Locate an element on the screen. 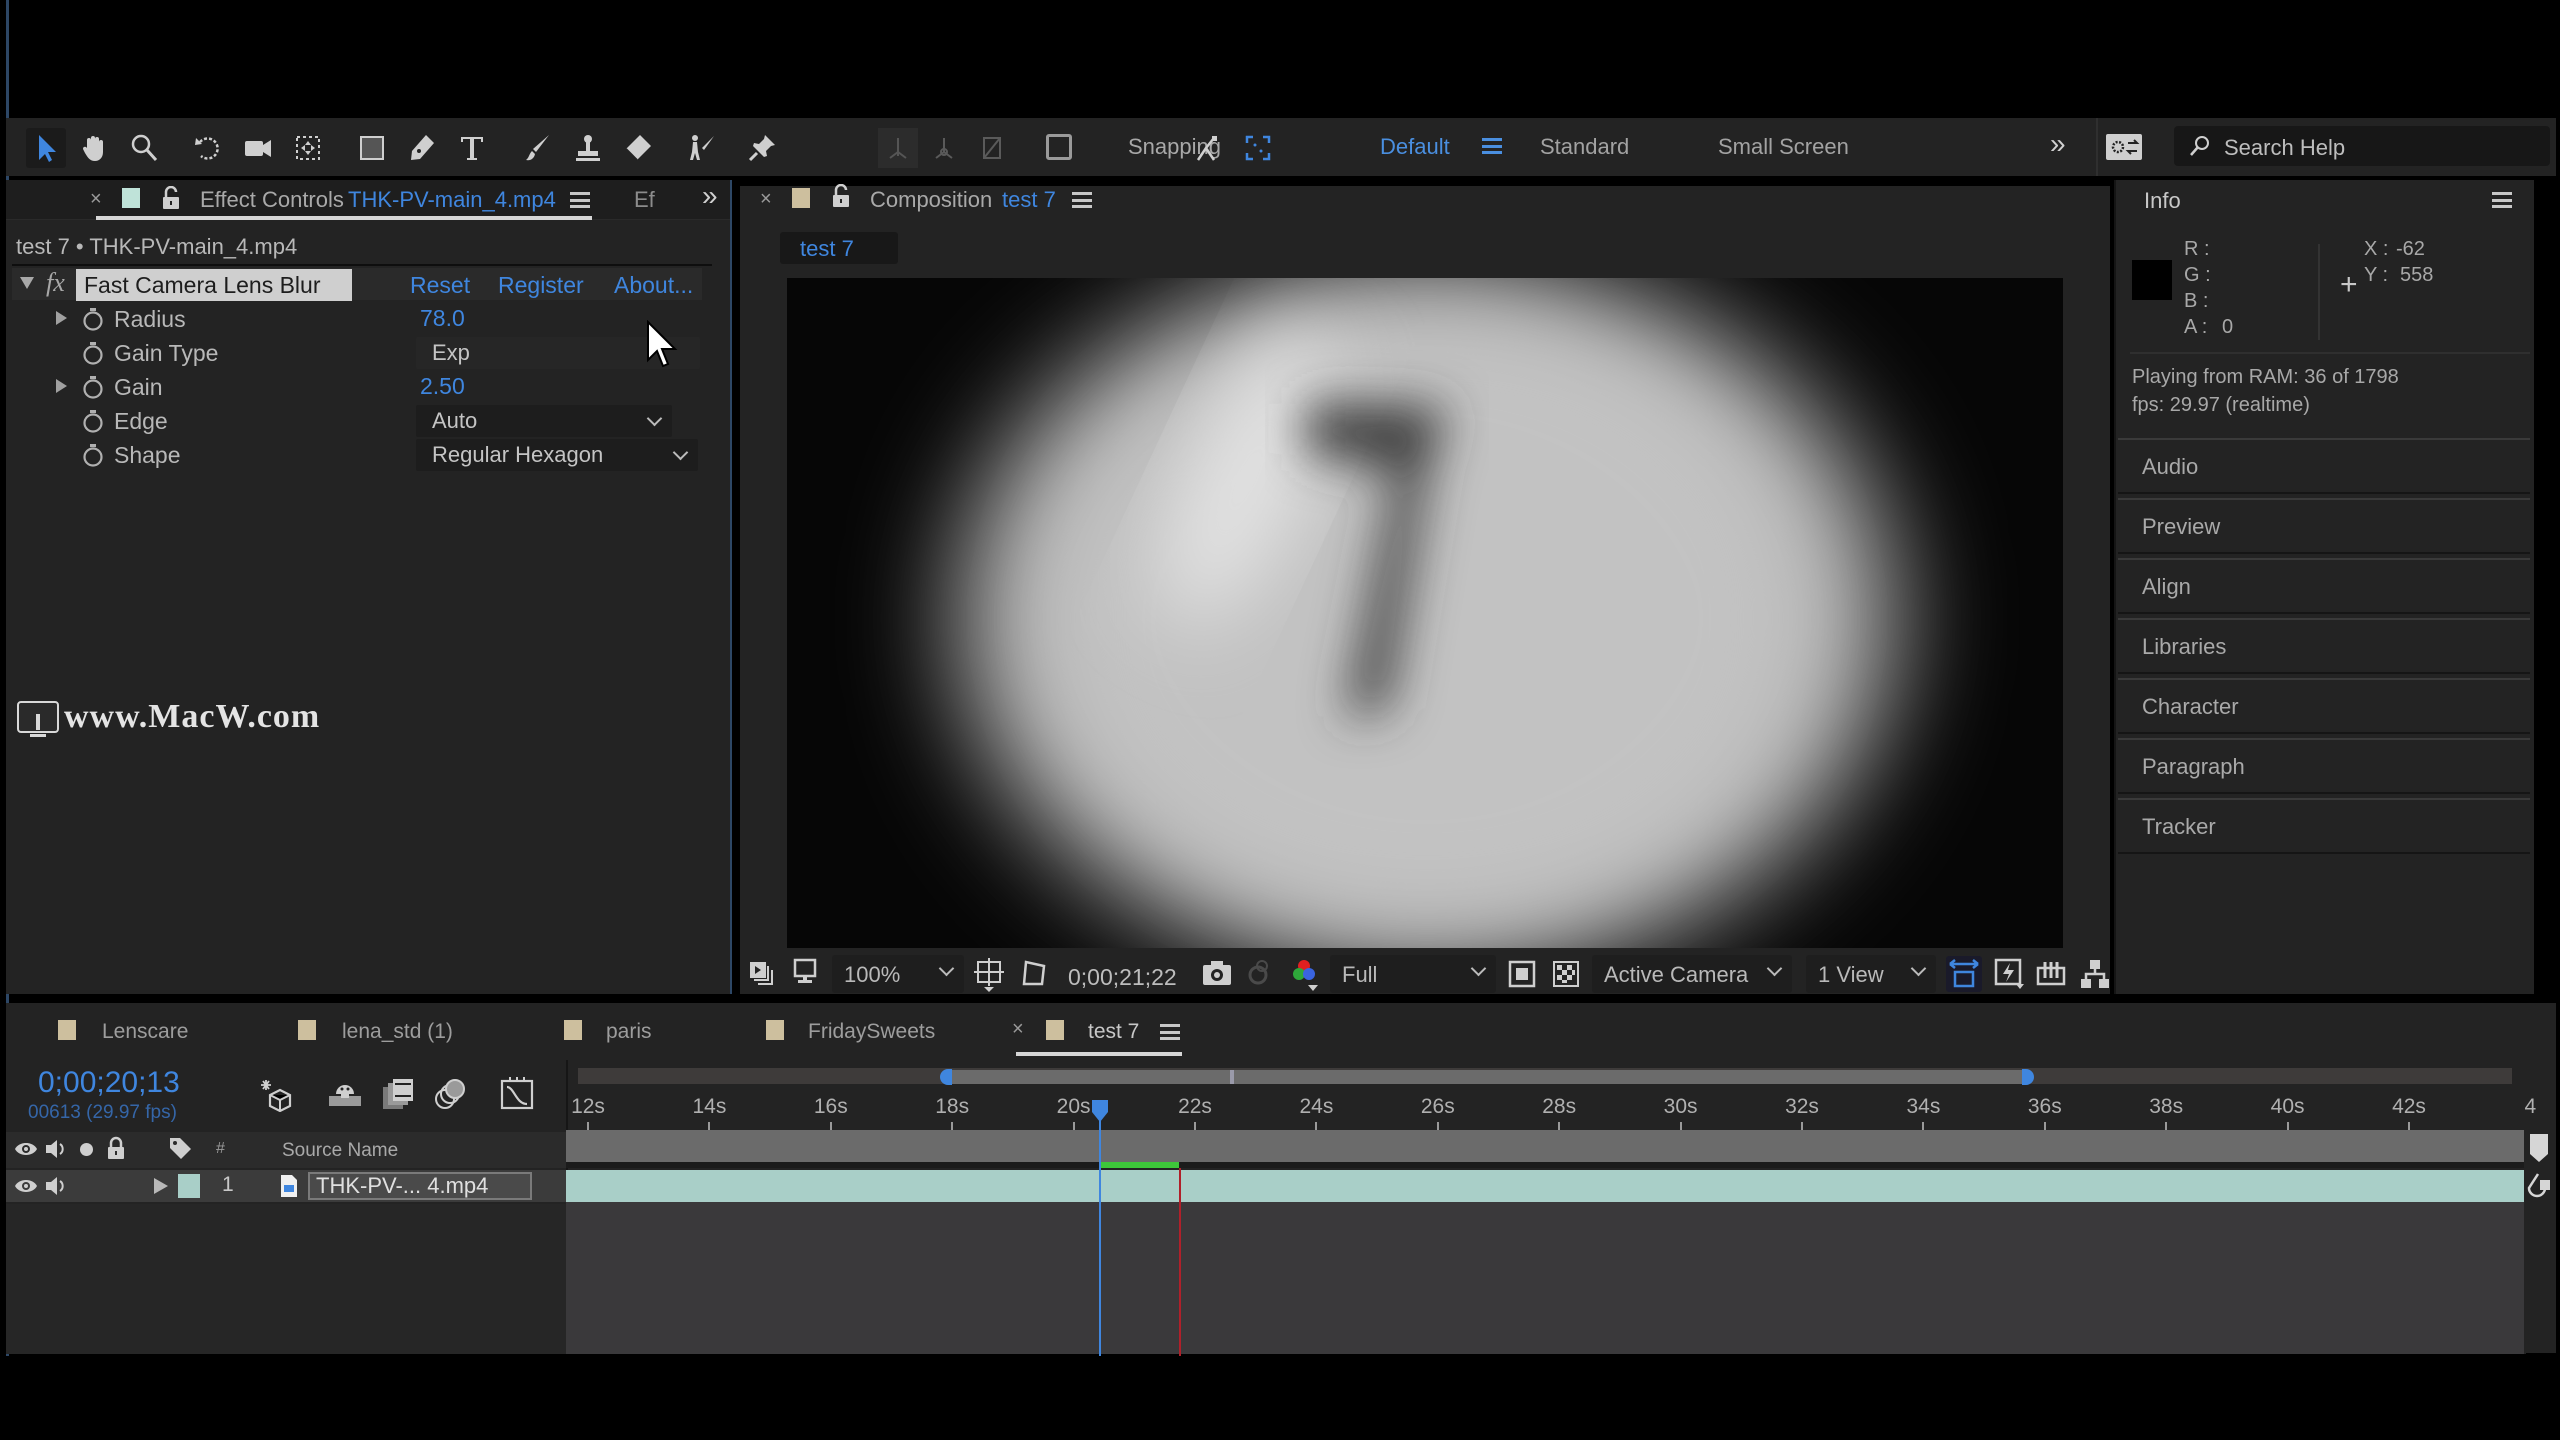 The height and width of the screenshot is (1440, 2560). view-layout-dropdown: 1 View is located at coordinates (1871, 974).